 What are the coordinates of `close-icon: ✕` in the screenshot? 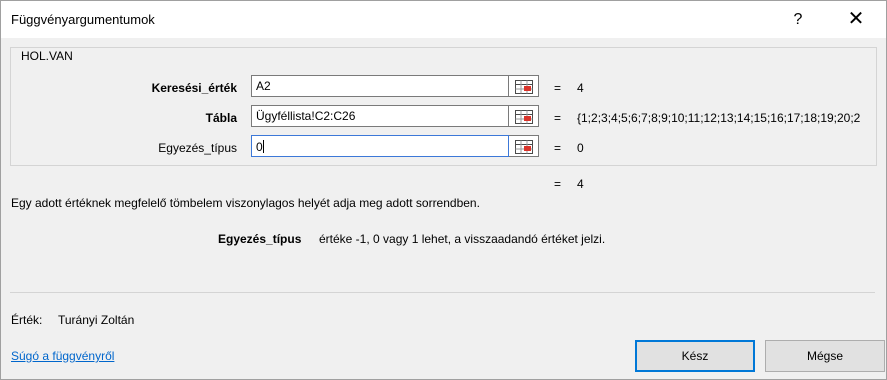 It's located at (856, 19).